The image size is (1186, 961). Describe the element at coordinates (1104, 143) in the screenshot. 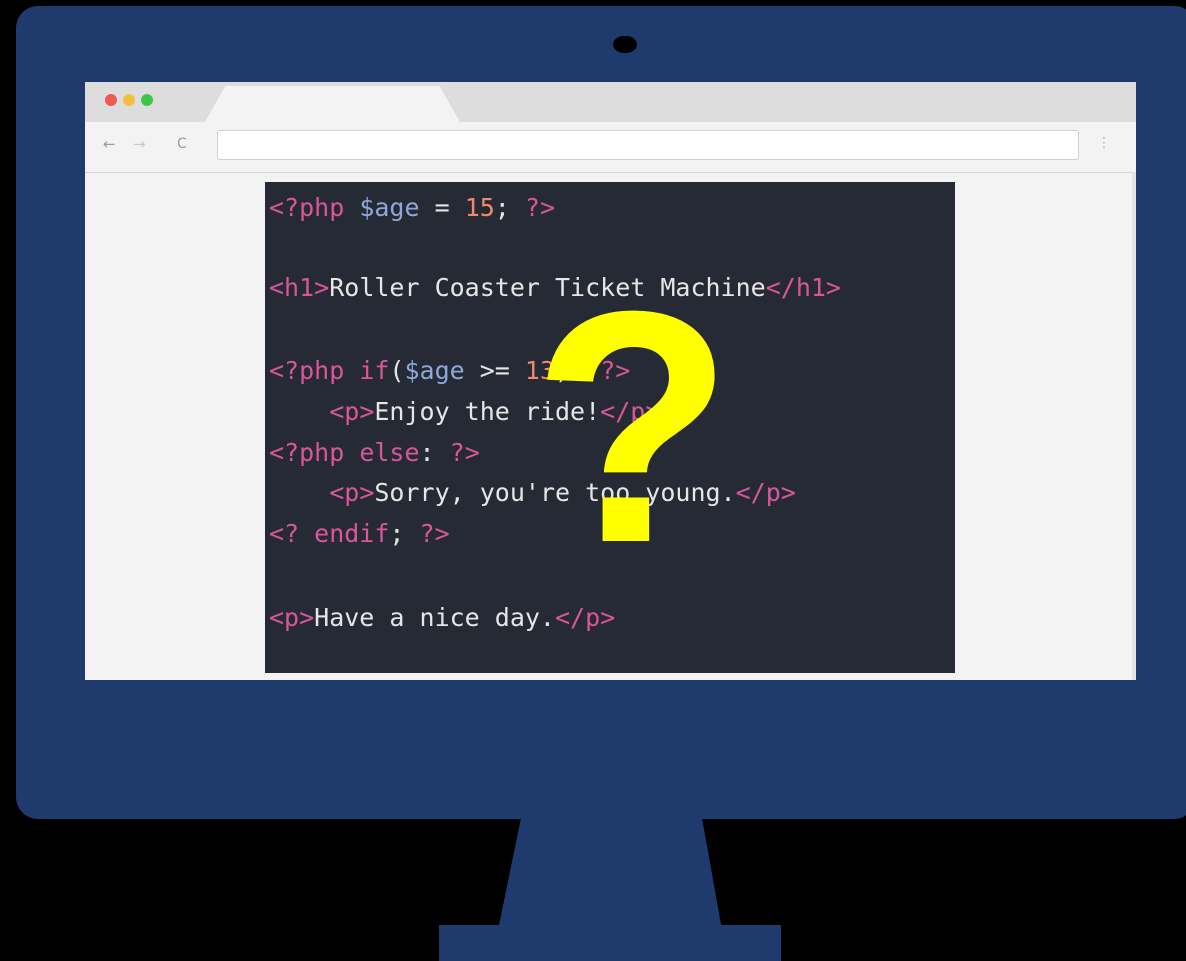

I see `browser-menu-icon: ⋮` at that location.